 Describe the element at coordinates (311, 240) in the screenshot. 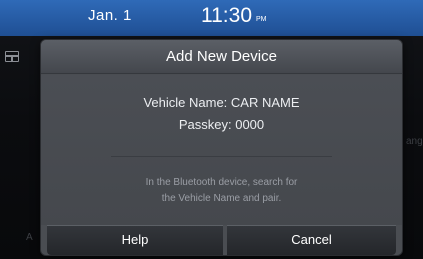

I see `cancel-button: Cancel` at that location.